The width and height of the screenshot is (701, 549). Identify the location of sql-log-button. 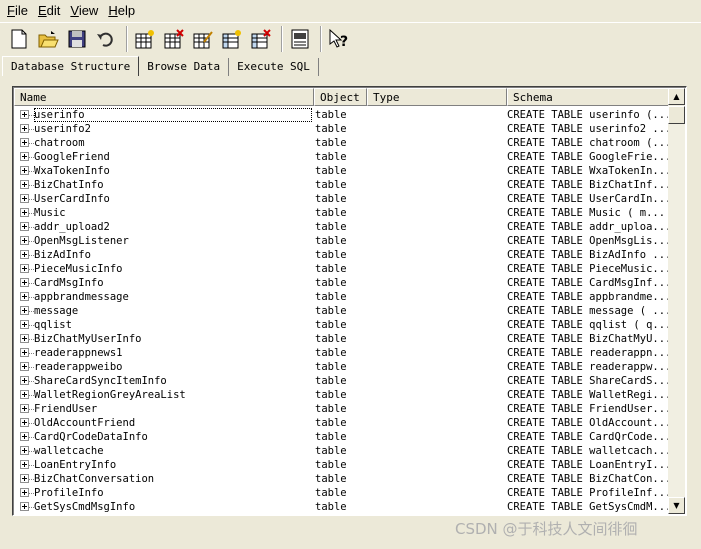
(300, 39).